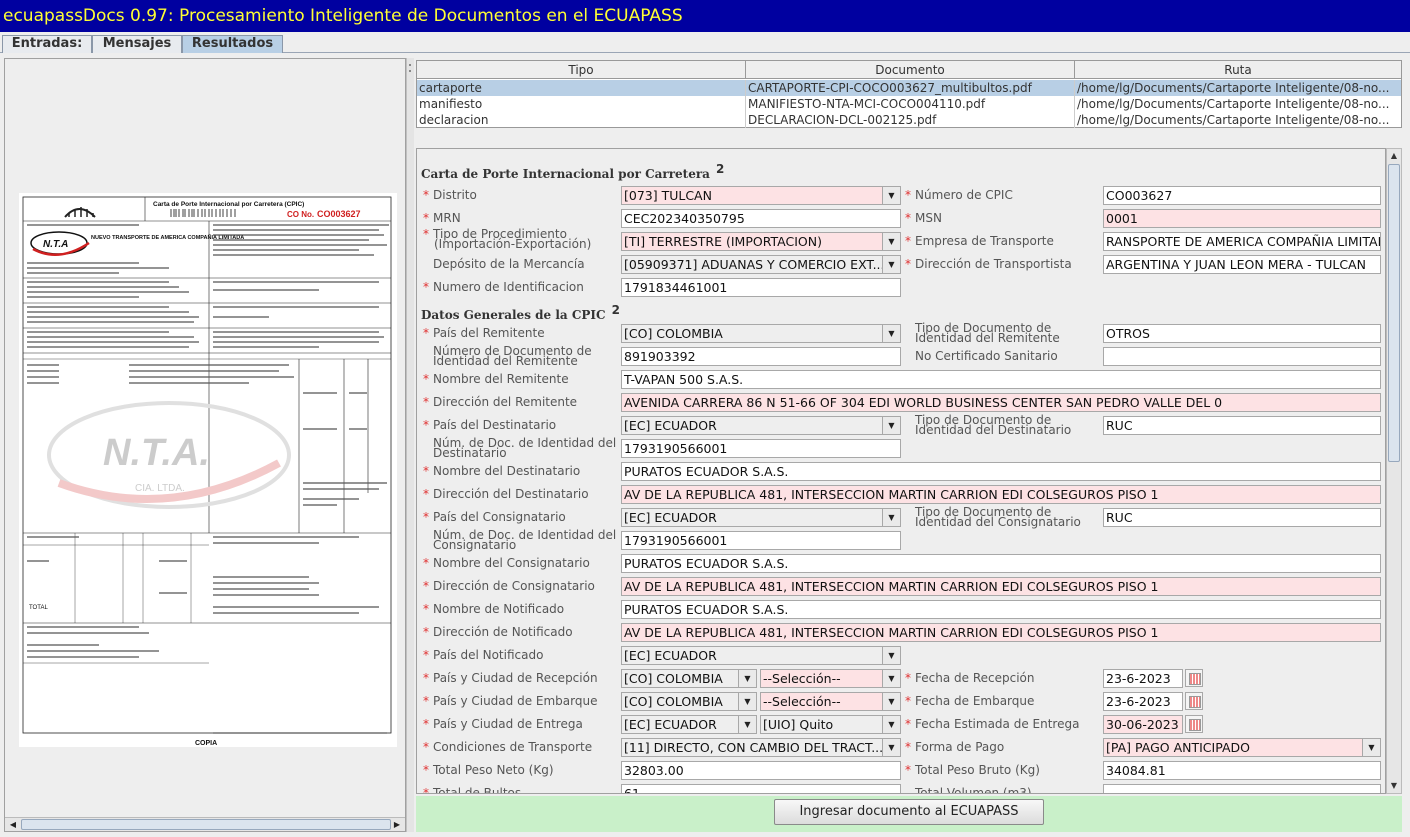 This screenshot has height=837, width=1410. Describe the element at coordinates (761, 770) in the screenshot. I see `peso-neto-field: 32803.00` at that location.